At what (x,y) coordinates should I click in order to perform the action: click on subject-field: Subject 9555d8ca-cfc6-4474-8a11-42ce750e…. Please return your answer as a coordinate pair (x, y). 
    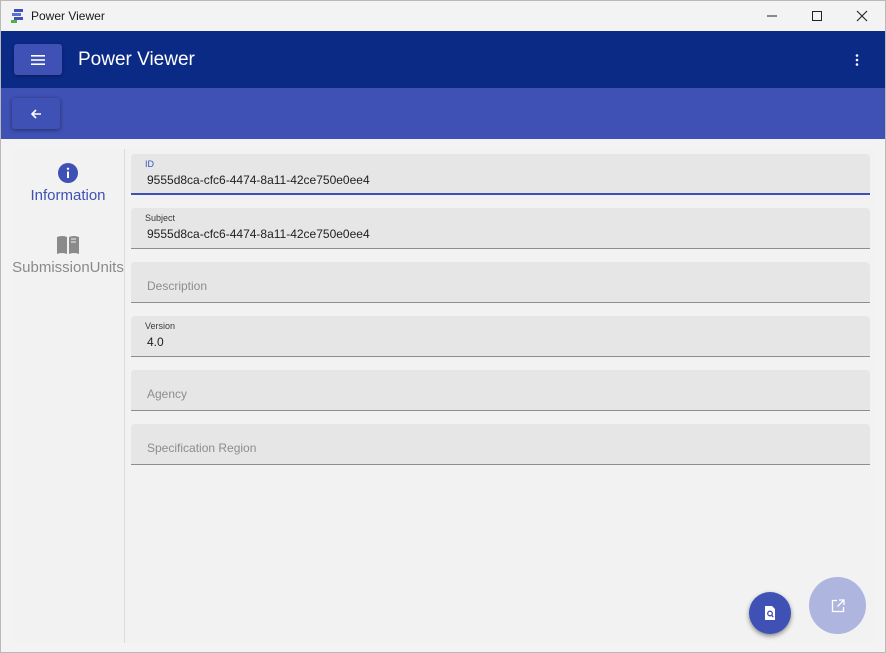
    Looking at the image, I should click on (500, 228).